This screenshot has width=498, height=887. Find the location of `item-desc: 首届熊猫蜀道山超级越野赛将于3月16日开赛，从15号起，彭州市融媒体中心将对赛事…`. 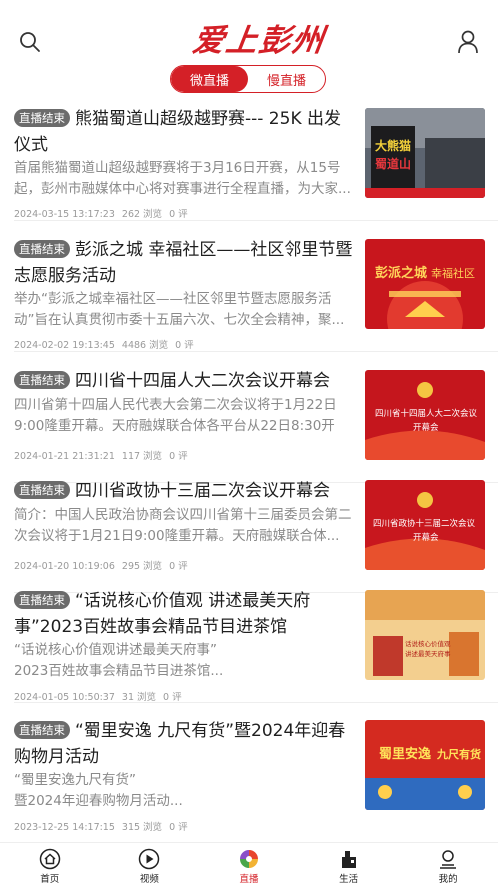

item-desc: 首届熊猫蜀道山超级越野赛将于3月16日开赛，从15号起，彭州市融媒体中心将对赛事… is located at coordinates (182, 178).